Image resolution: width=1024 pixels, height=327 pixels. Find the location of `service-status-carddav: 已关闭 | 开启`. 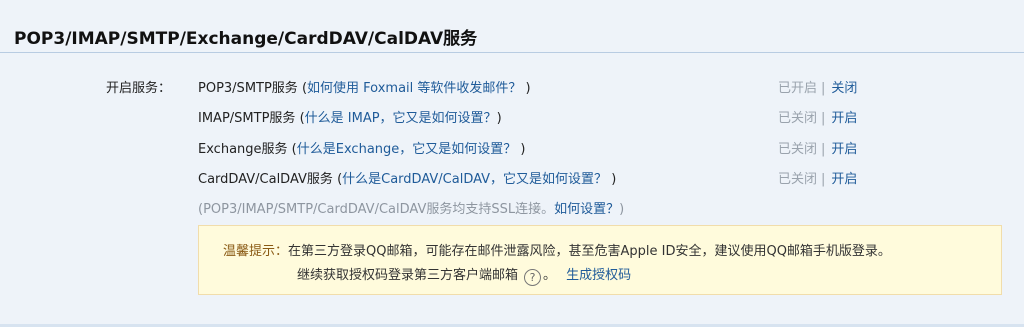

service-status-carddav: 已关闭 | 开启 is located at coordinates (817, 177).